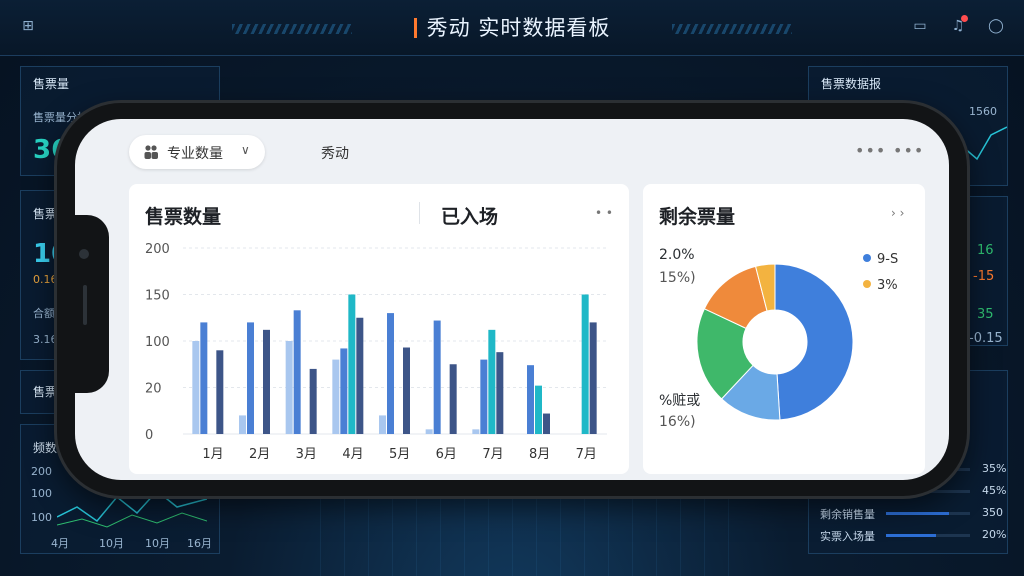 This screenshot has height=576, width=1024. What do you see at coordinates (157, 296) in the screenshot?
I see `y-tick-label: 150` at bounding box center [157, 296].